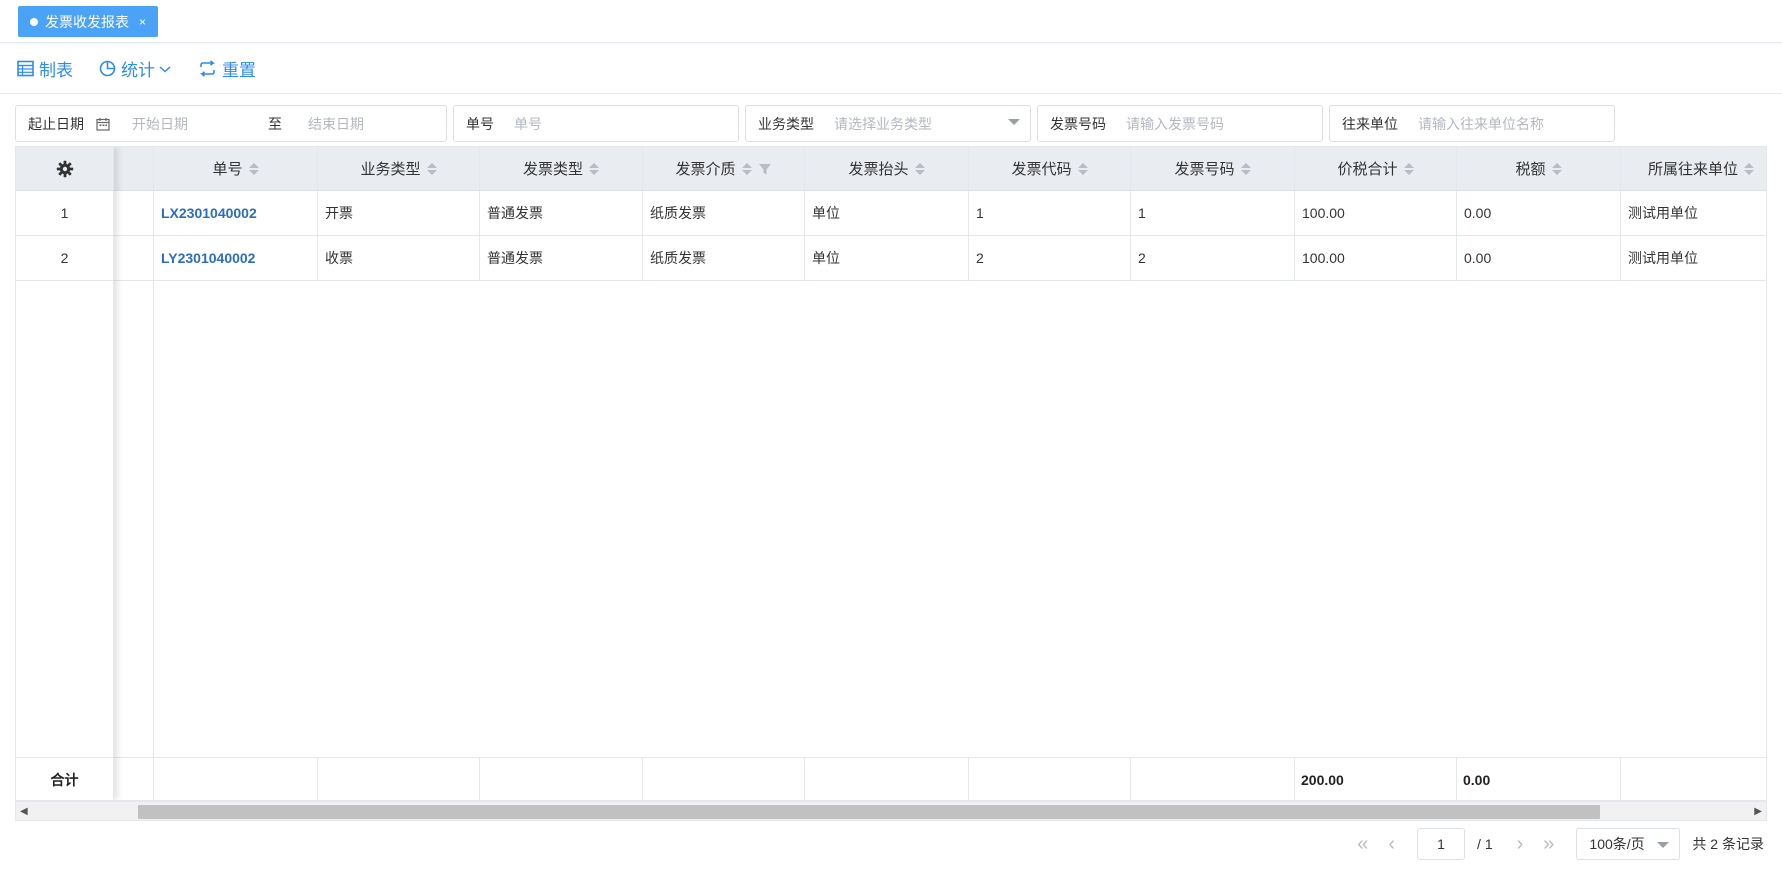 The width and height of the screenshot is (1782, 870). I want to click on make-report-button: 制表, so click(45, 68).